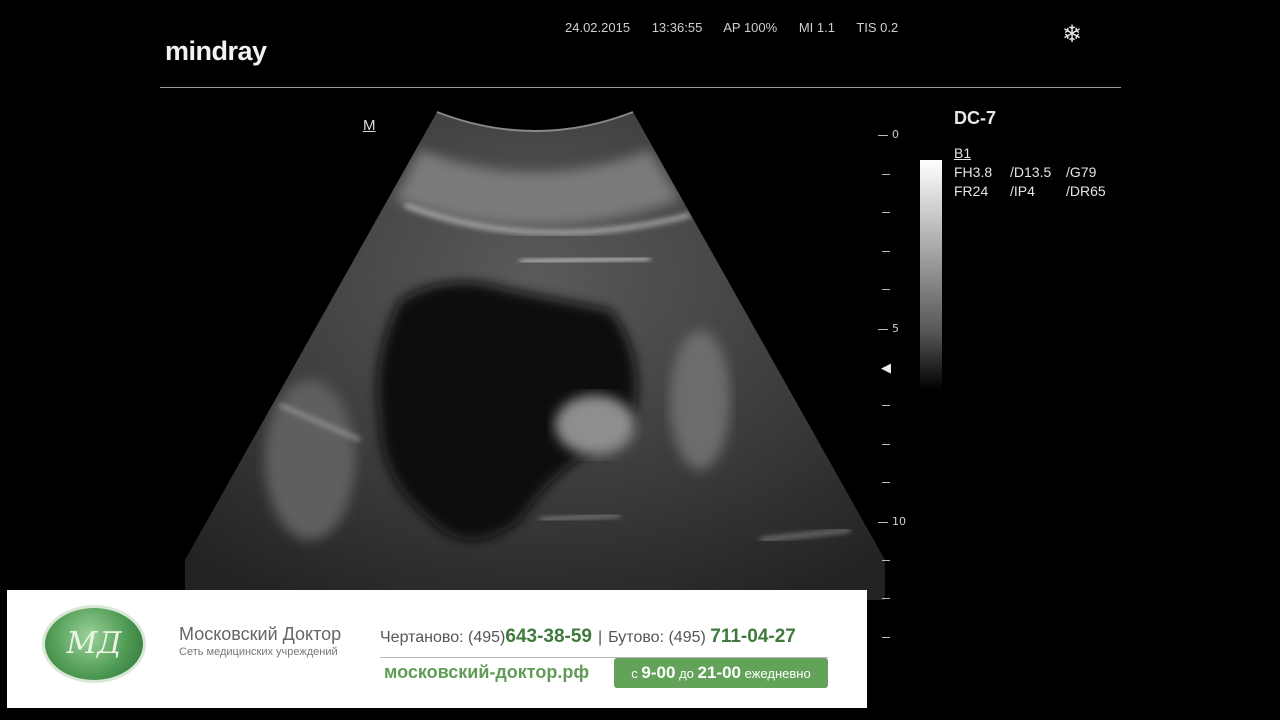 Image resolution: width=1280 pixels, height=720 pixels. I want to click on branch-label: Бутово:, so click(636, 637).